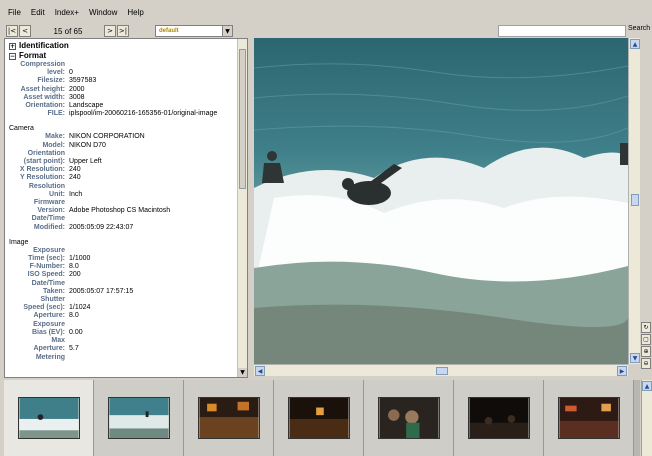  Describe the element at coordinates (123, 267) in the screenshot. I see `metadata-row: F-Number: 8.0` at that location.